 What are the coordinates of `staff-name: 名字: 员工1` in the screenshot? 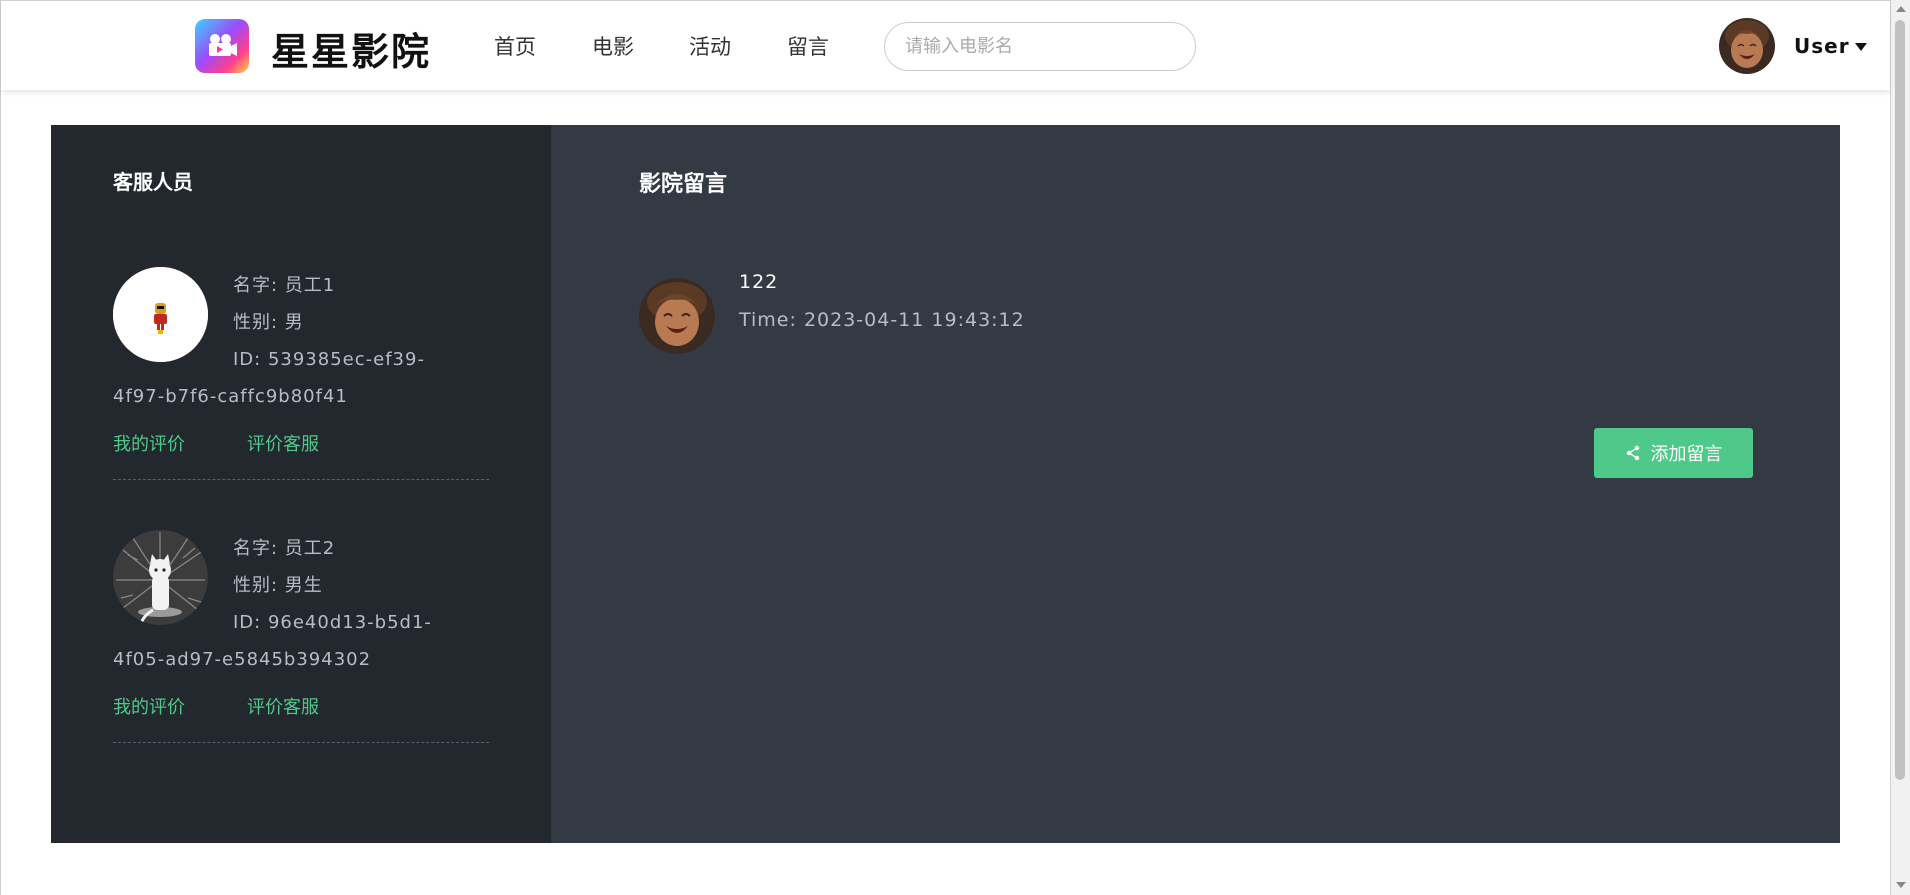 It's located at (284, 285).